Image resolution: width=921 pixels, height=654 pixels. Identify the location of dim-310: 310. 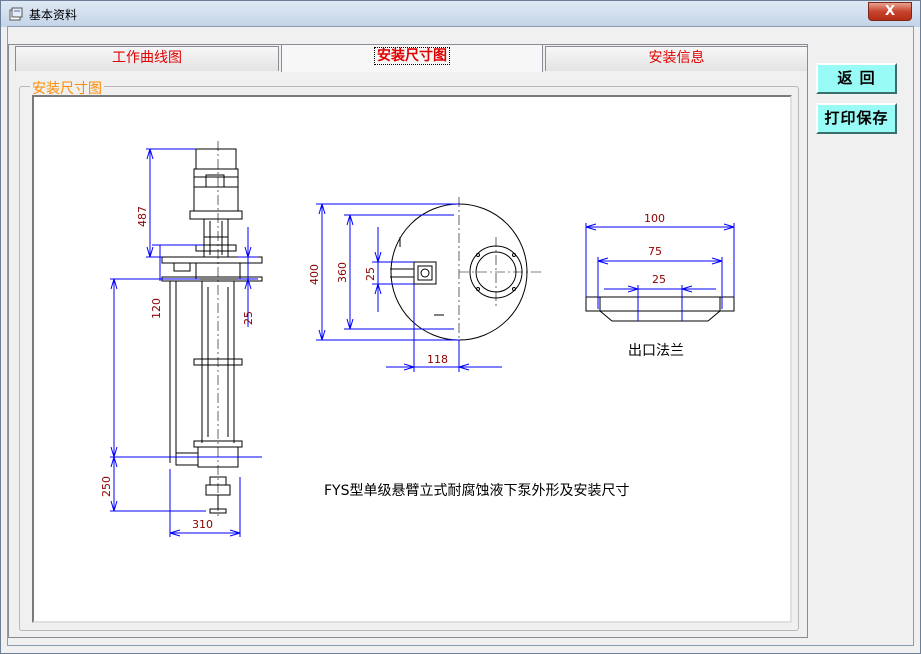
(202, 524).